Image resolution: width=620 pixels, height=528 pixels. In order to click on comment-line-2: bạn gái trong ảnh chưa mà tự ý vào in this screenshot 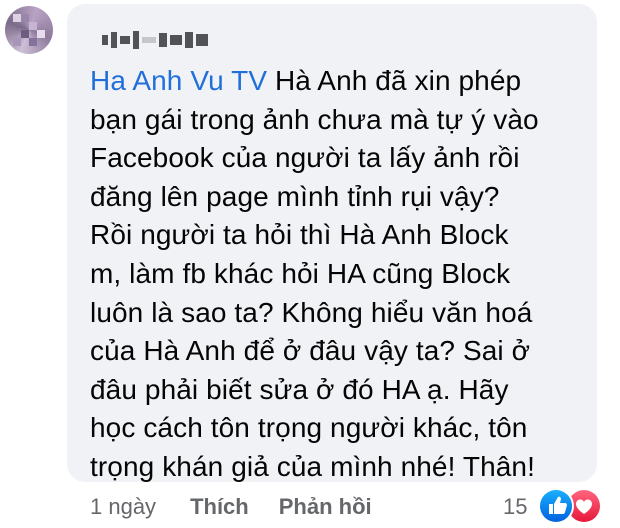, I will do `click(314, 119)`.